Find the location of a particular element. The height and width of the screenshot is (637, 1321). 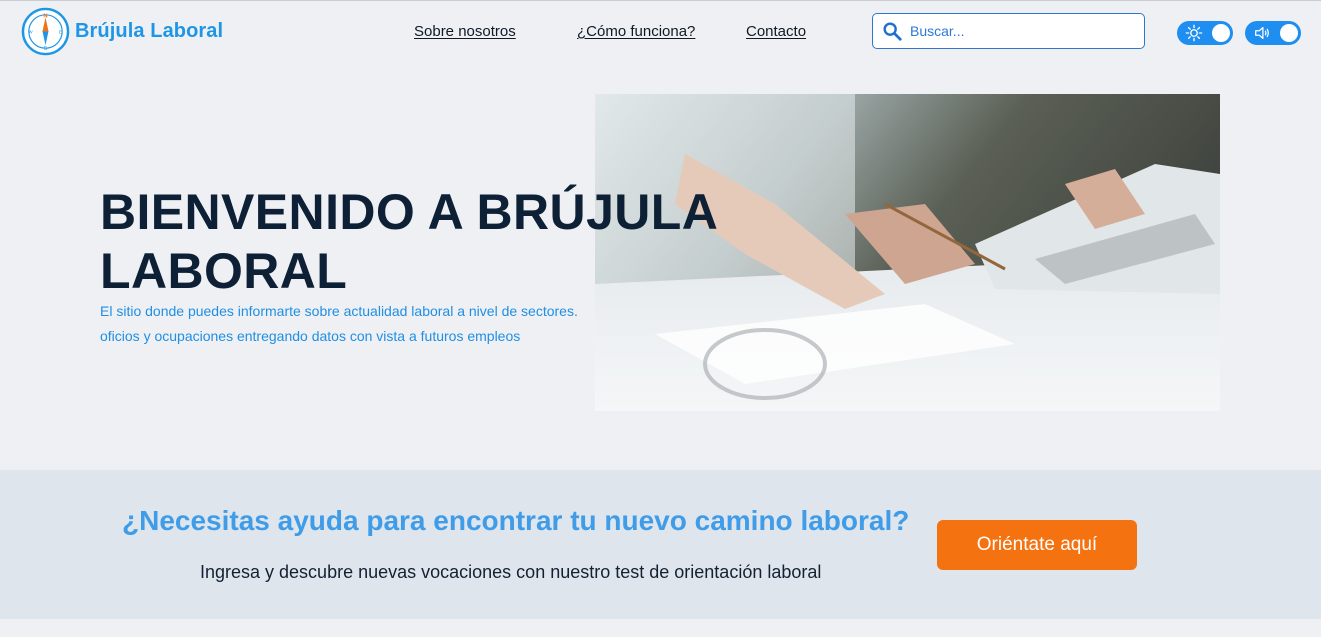

svg-text: W is located at coordinates (30, 32).